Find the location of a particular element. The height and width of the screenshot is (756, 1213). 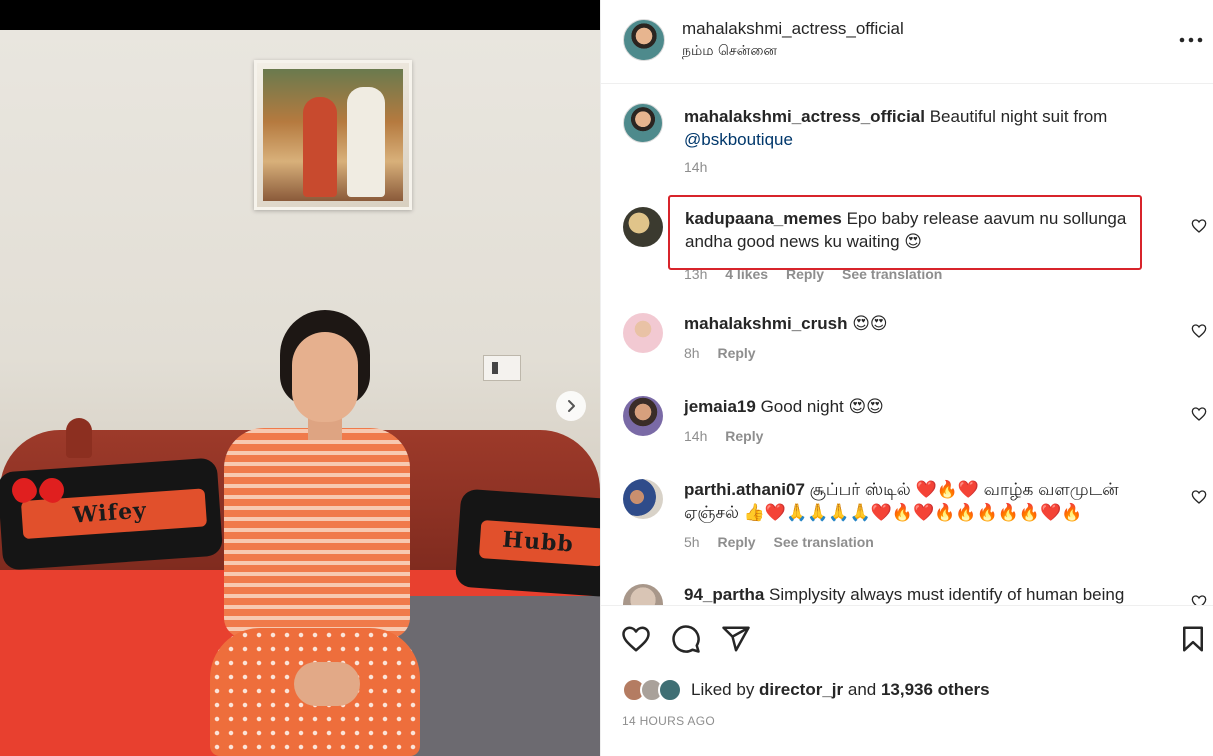

comment-text: jemaia19 Good night 😍😍 is located at coordinates (919, 406).